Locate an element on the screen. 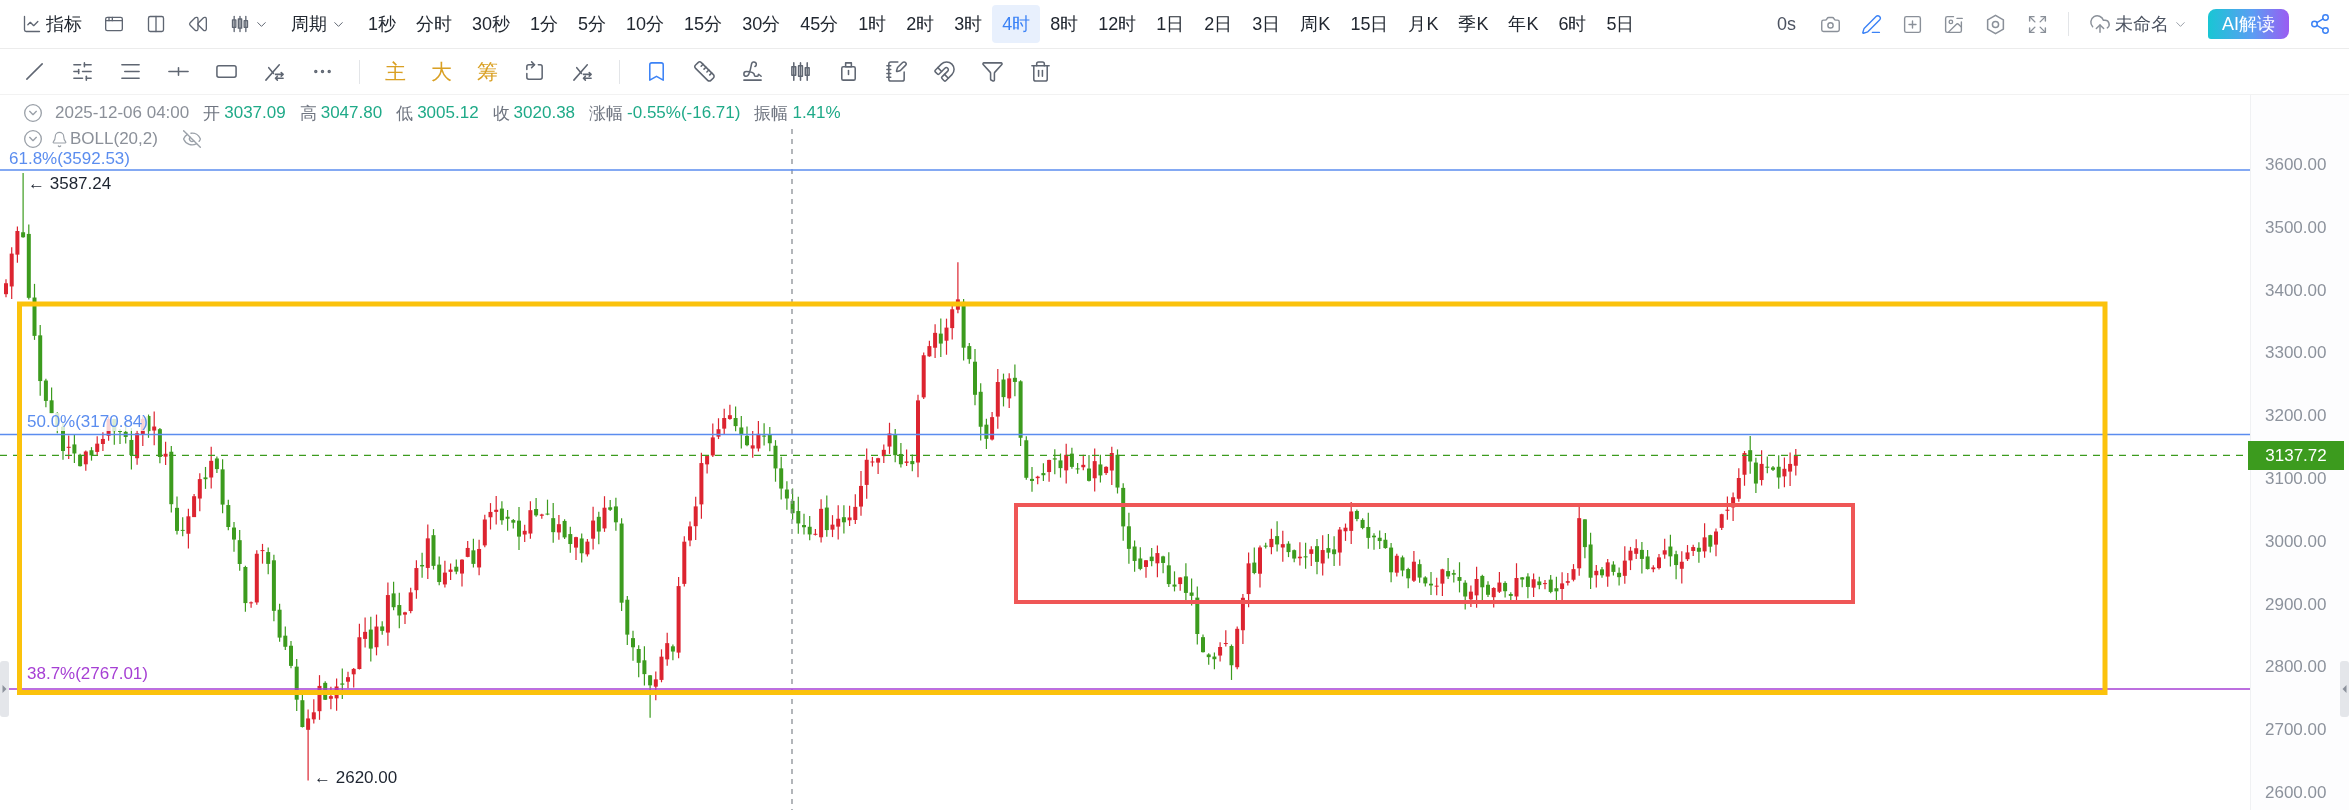  line-chart-icon is located at coordinates (32, 24).